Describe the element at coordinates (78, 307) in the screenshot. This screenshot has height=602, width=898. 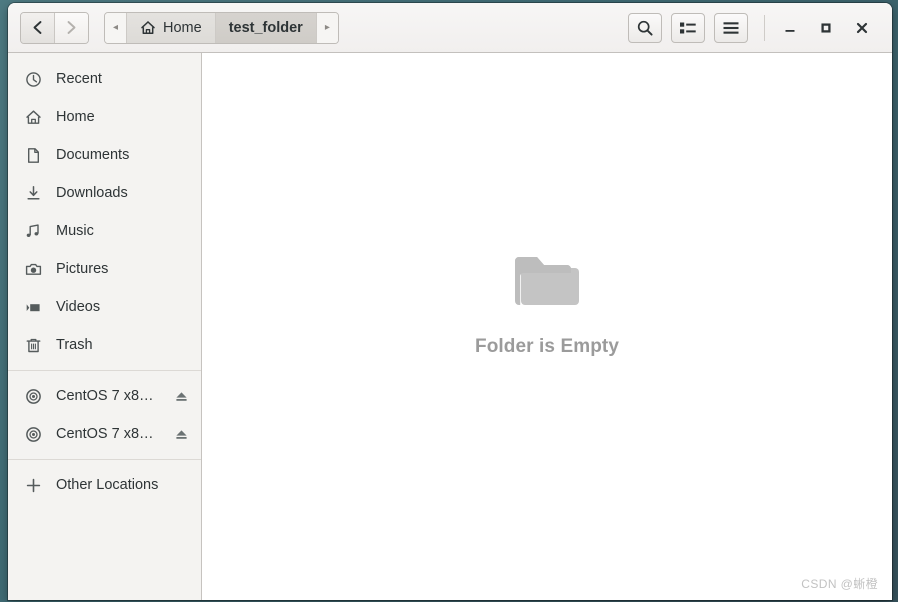
I see `sidebar-item-label: Videos` at that location.